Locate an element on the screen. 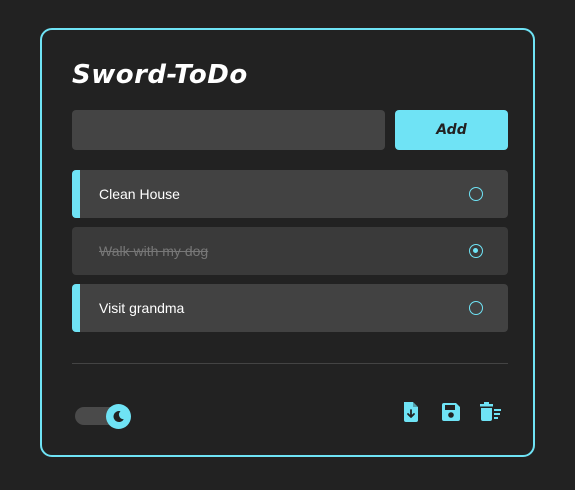  check-dot-icon is located at coordinates (475, 250).